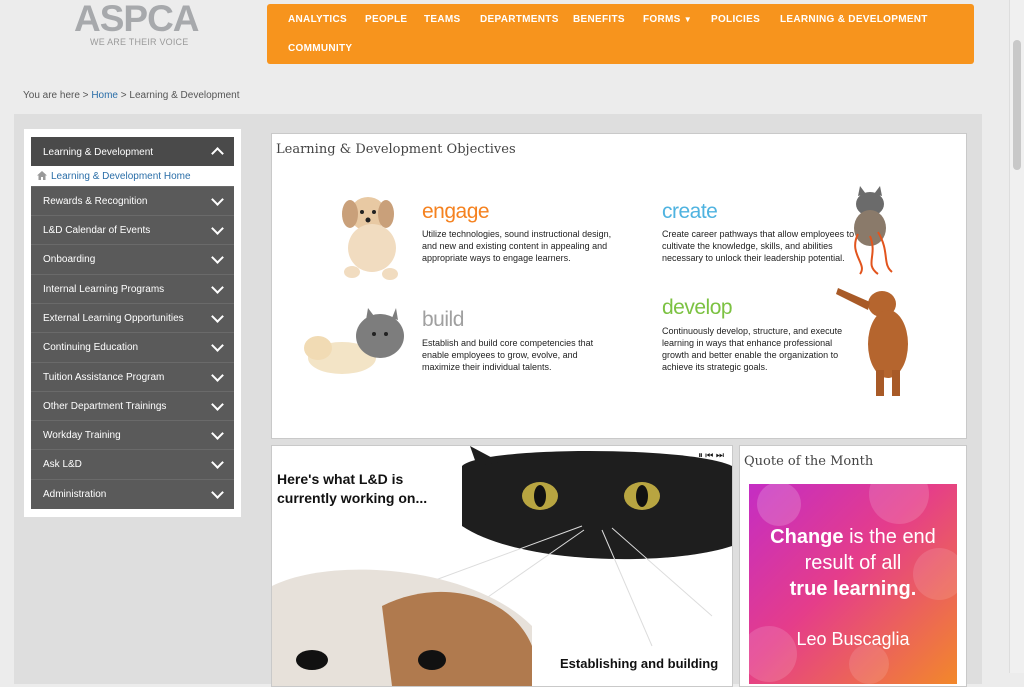 This screenshot has height=687, width=1024. I want to click on sidebar-header-label: Learning & Development, so click(98, 152).